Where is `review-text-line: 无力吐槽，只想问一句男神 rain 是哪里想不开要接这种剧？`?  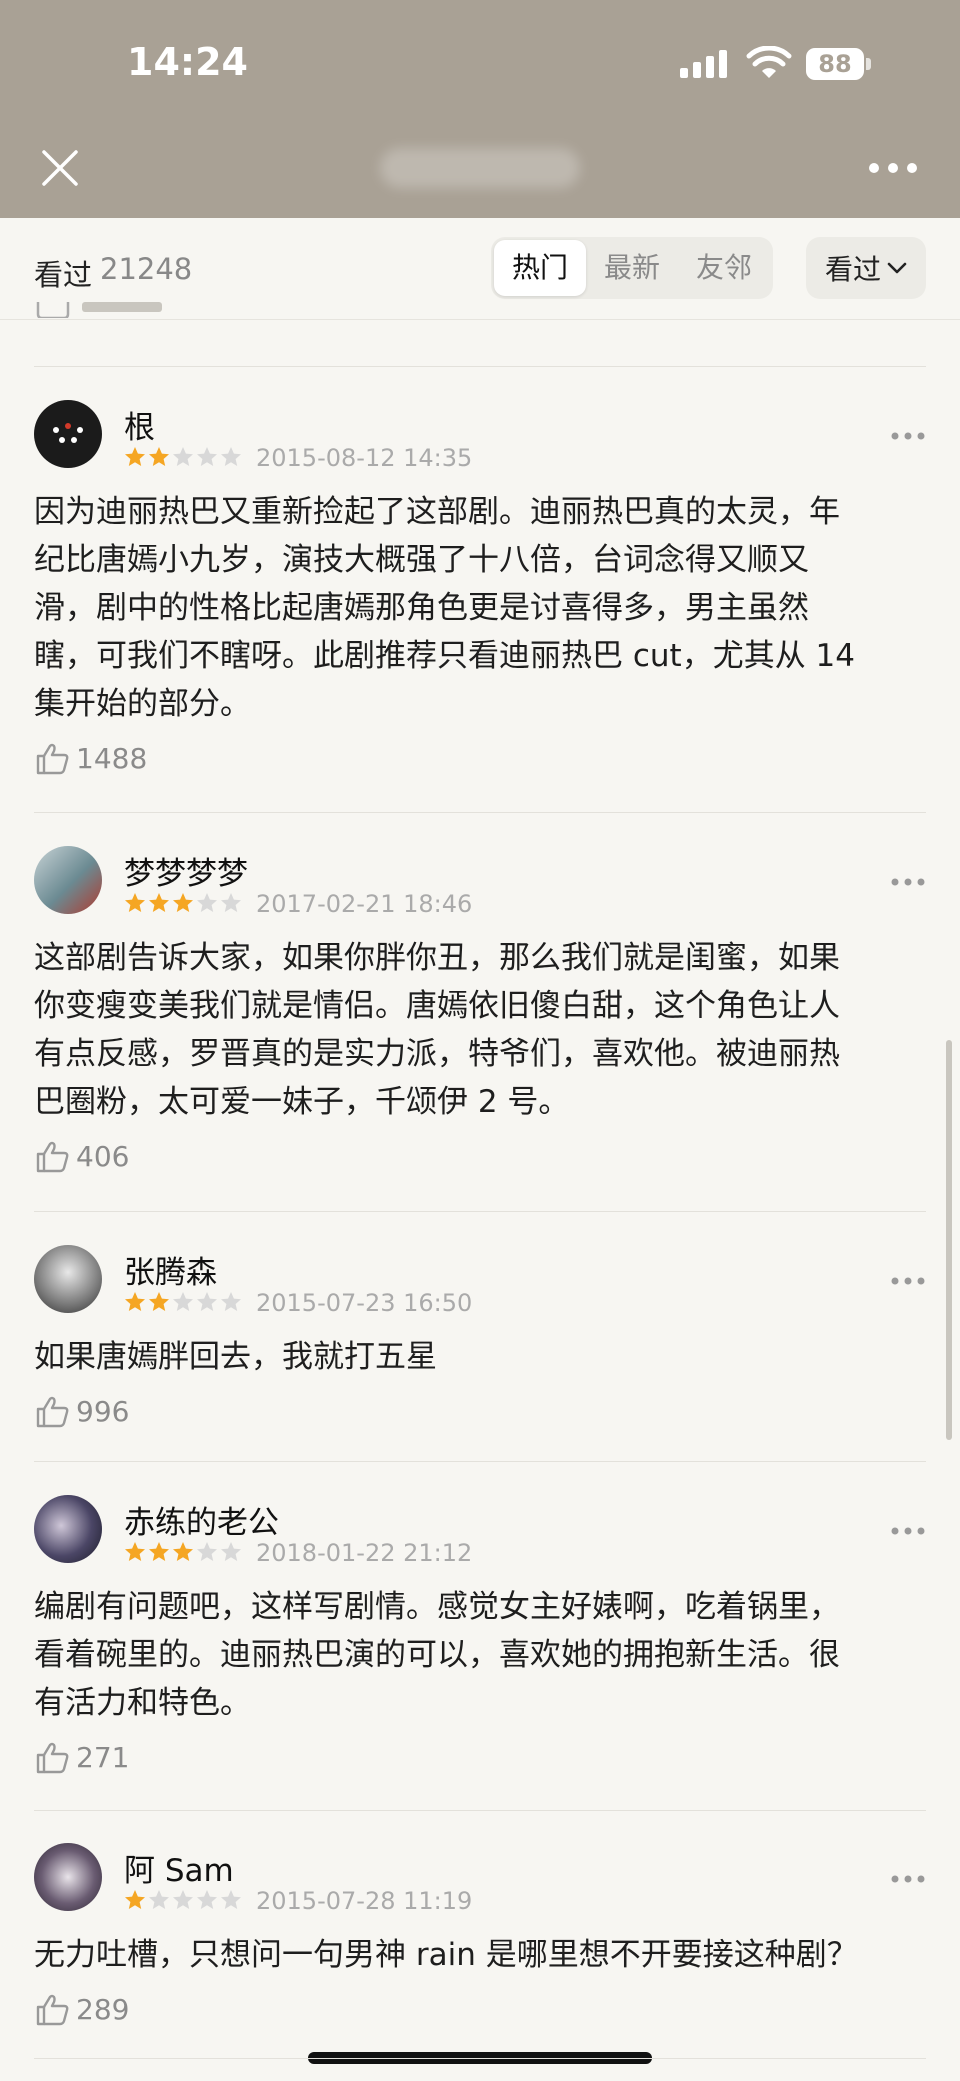
review-text-line: 无力吐槽，只想问一句男神 rain 是哪里想不开要接这种剧？ is located at coordinates (446, 1955).